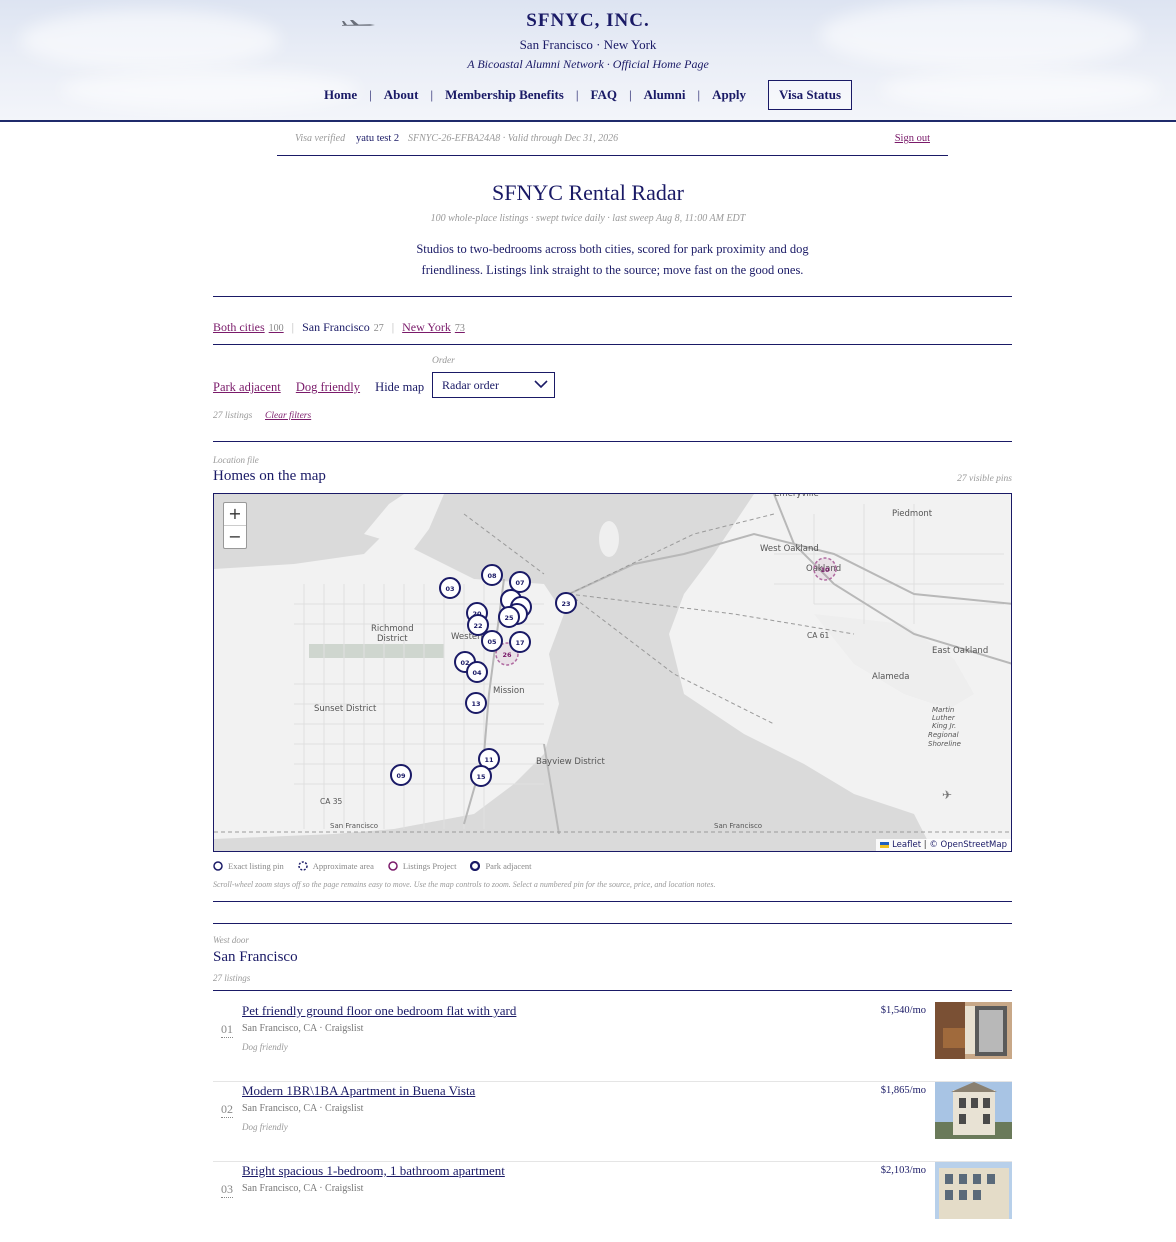  I want to click on map-pin-17: 17, so click(520, 642).